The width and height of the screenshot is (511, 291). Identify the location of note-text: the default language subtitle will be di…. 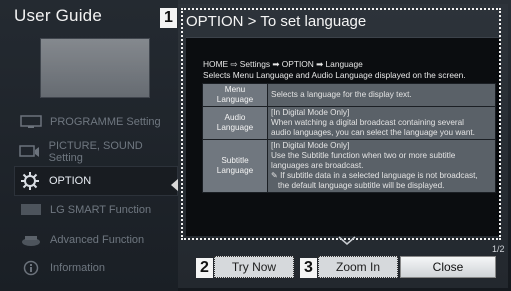
(358, 185).